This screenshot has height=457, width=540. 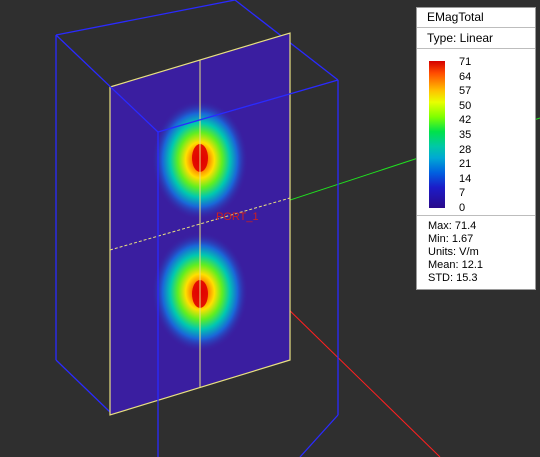 What do you see at coordinates (465, 178) in the screenshot?
I see `legend-tick: 14` at bounding box center [465, 178].